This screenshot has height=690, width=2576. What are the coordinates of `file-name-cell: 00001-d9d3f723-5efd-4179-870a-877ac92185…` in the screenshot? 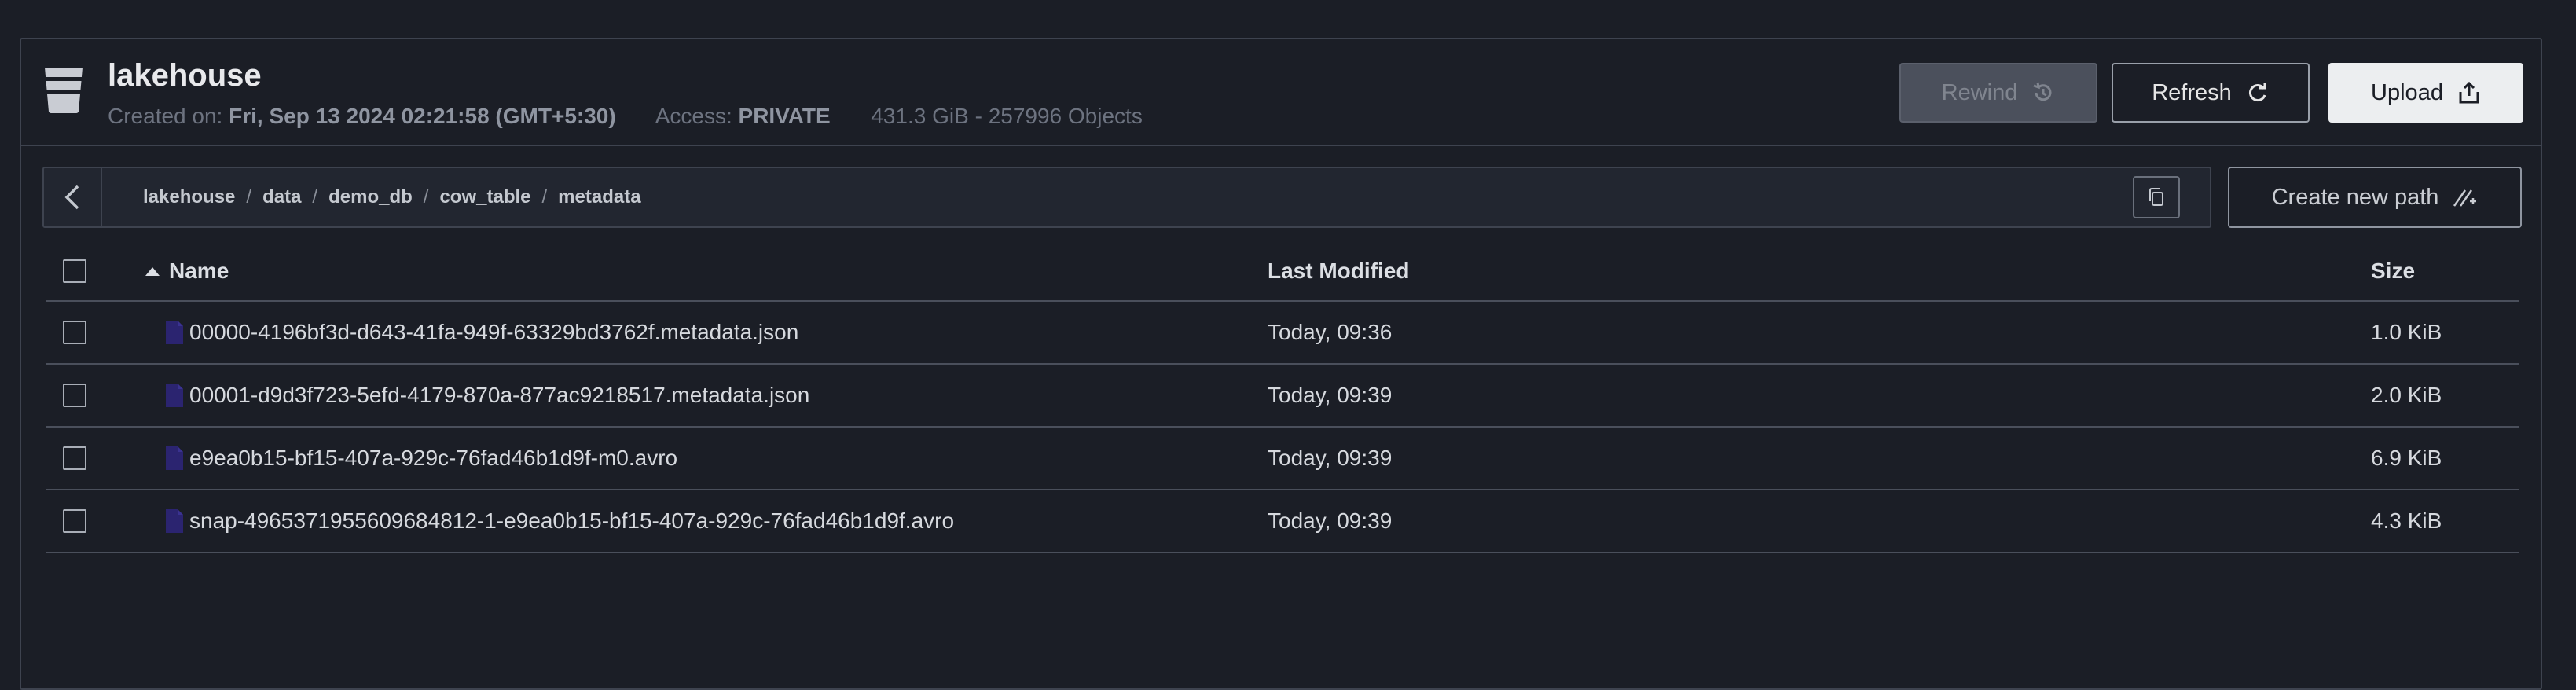 It's located at (486, 395).